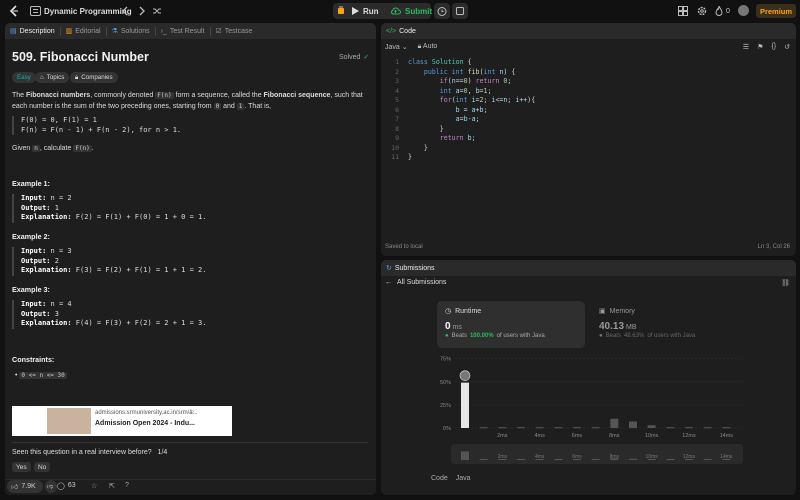 The width and height of the screenshot is (800, 500). I want to click on topics-label: Topics, so click(55, 77).